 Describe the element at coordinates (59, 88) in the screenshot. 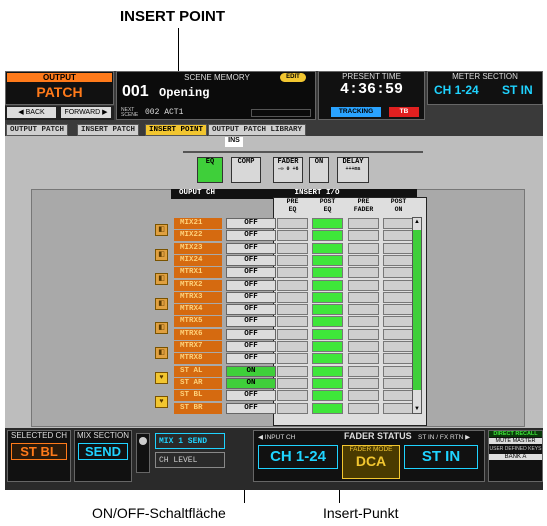

I see `patch-function-box: OUTPUT PATCH` at that location.